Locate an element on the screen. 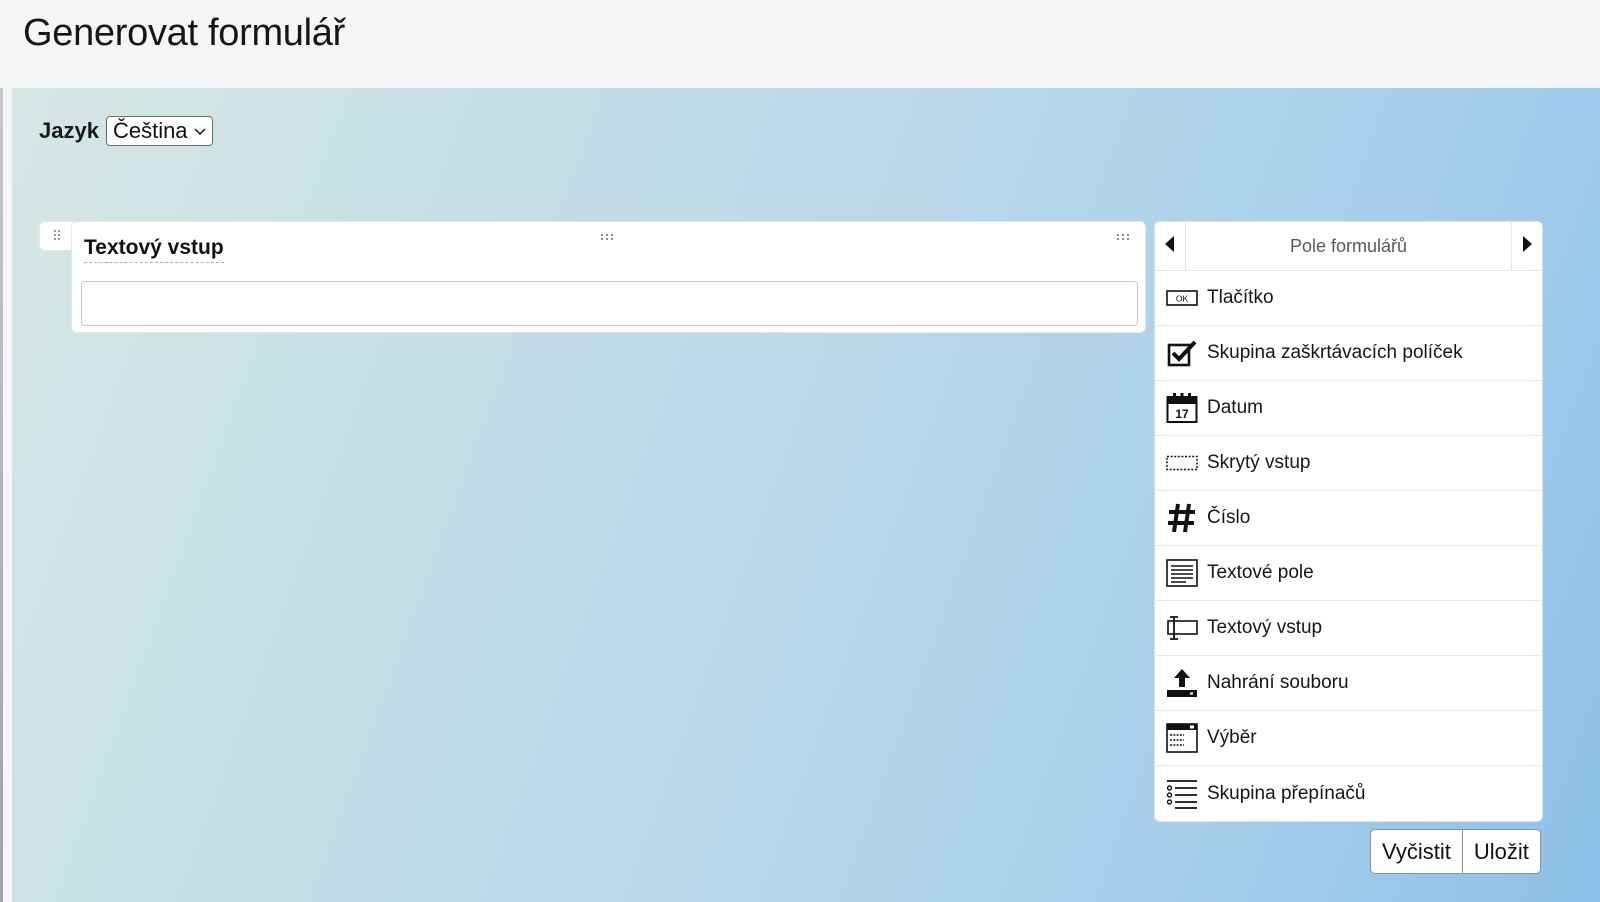 The height and width of the screenshot is (902, 1600). palette-next-button is located at coordinates (1526, 246).